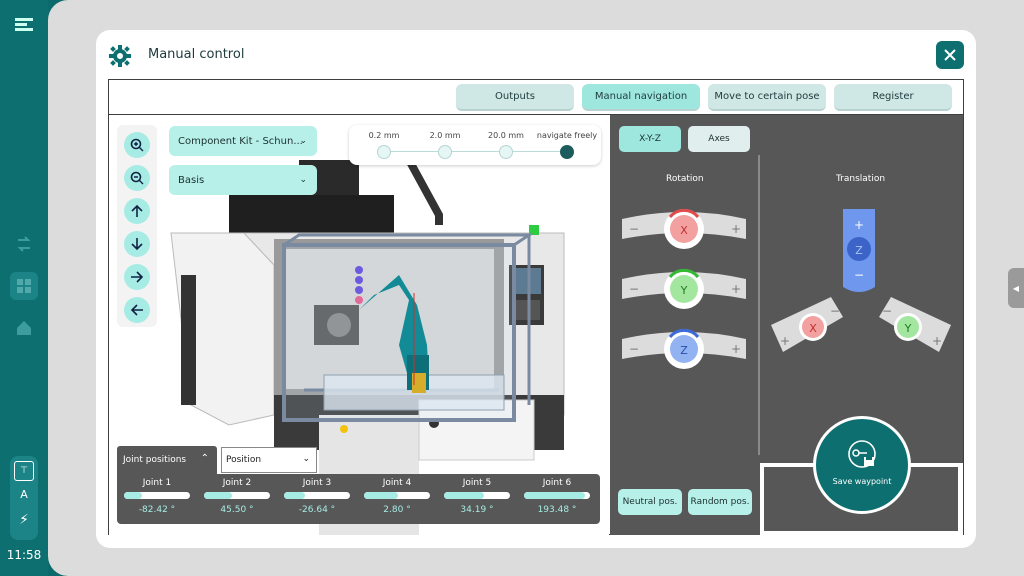 This screenshot has height=576, width=1024. I want to click on close-button, so click(950, 55).